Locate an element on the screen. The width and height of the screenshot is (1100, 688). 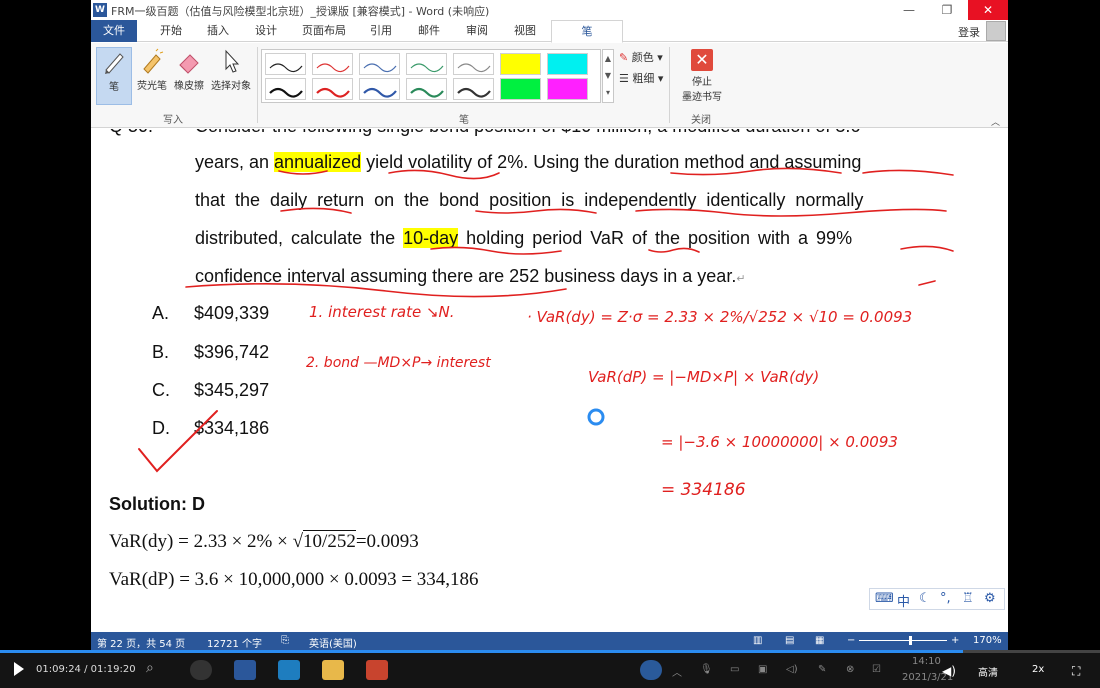
login-link: 登录 is located at coordinates (969, 32).